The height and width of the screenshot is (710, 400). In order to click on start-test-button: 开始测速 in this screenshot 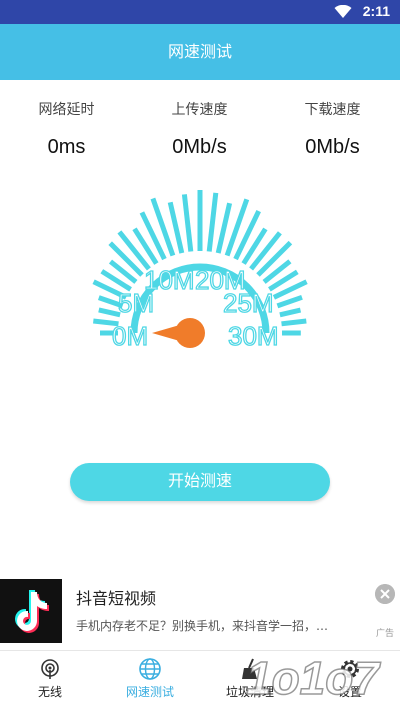, I will do `click(200, 482)`.